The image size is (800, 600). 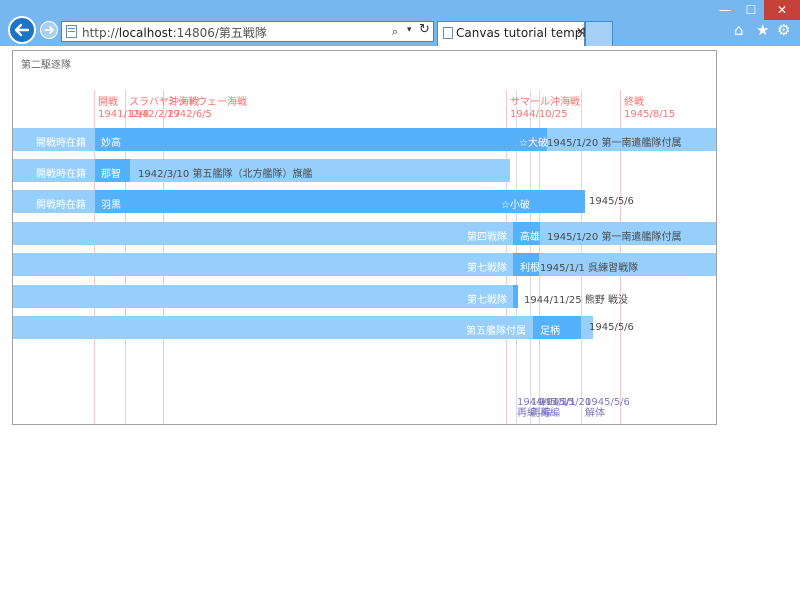 I want to click on search-icon: ⌕, so click(x=395, y=32).